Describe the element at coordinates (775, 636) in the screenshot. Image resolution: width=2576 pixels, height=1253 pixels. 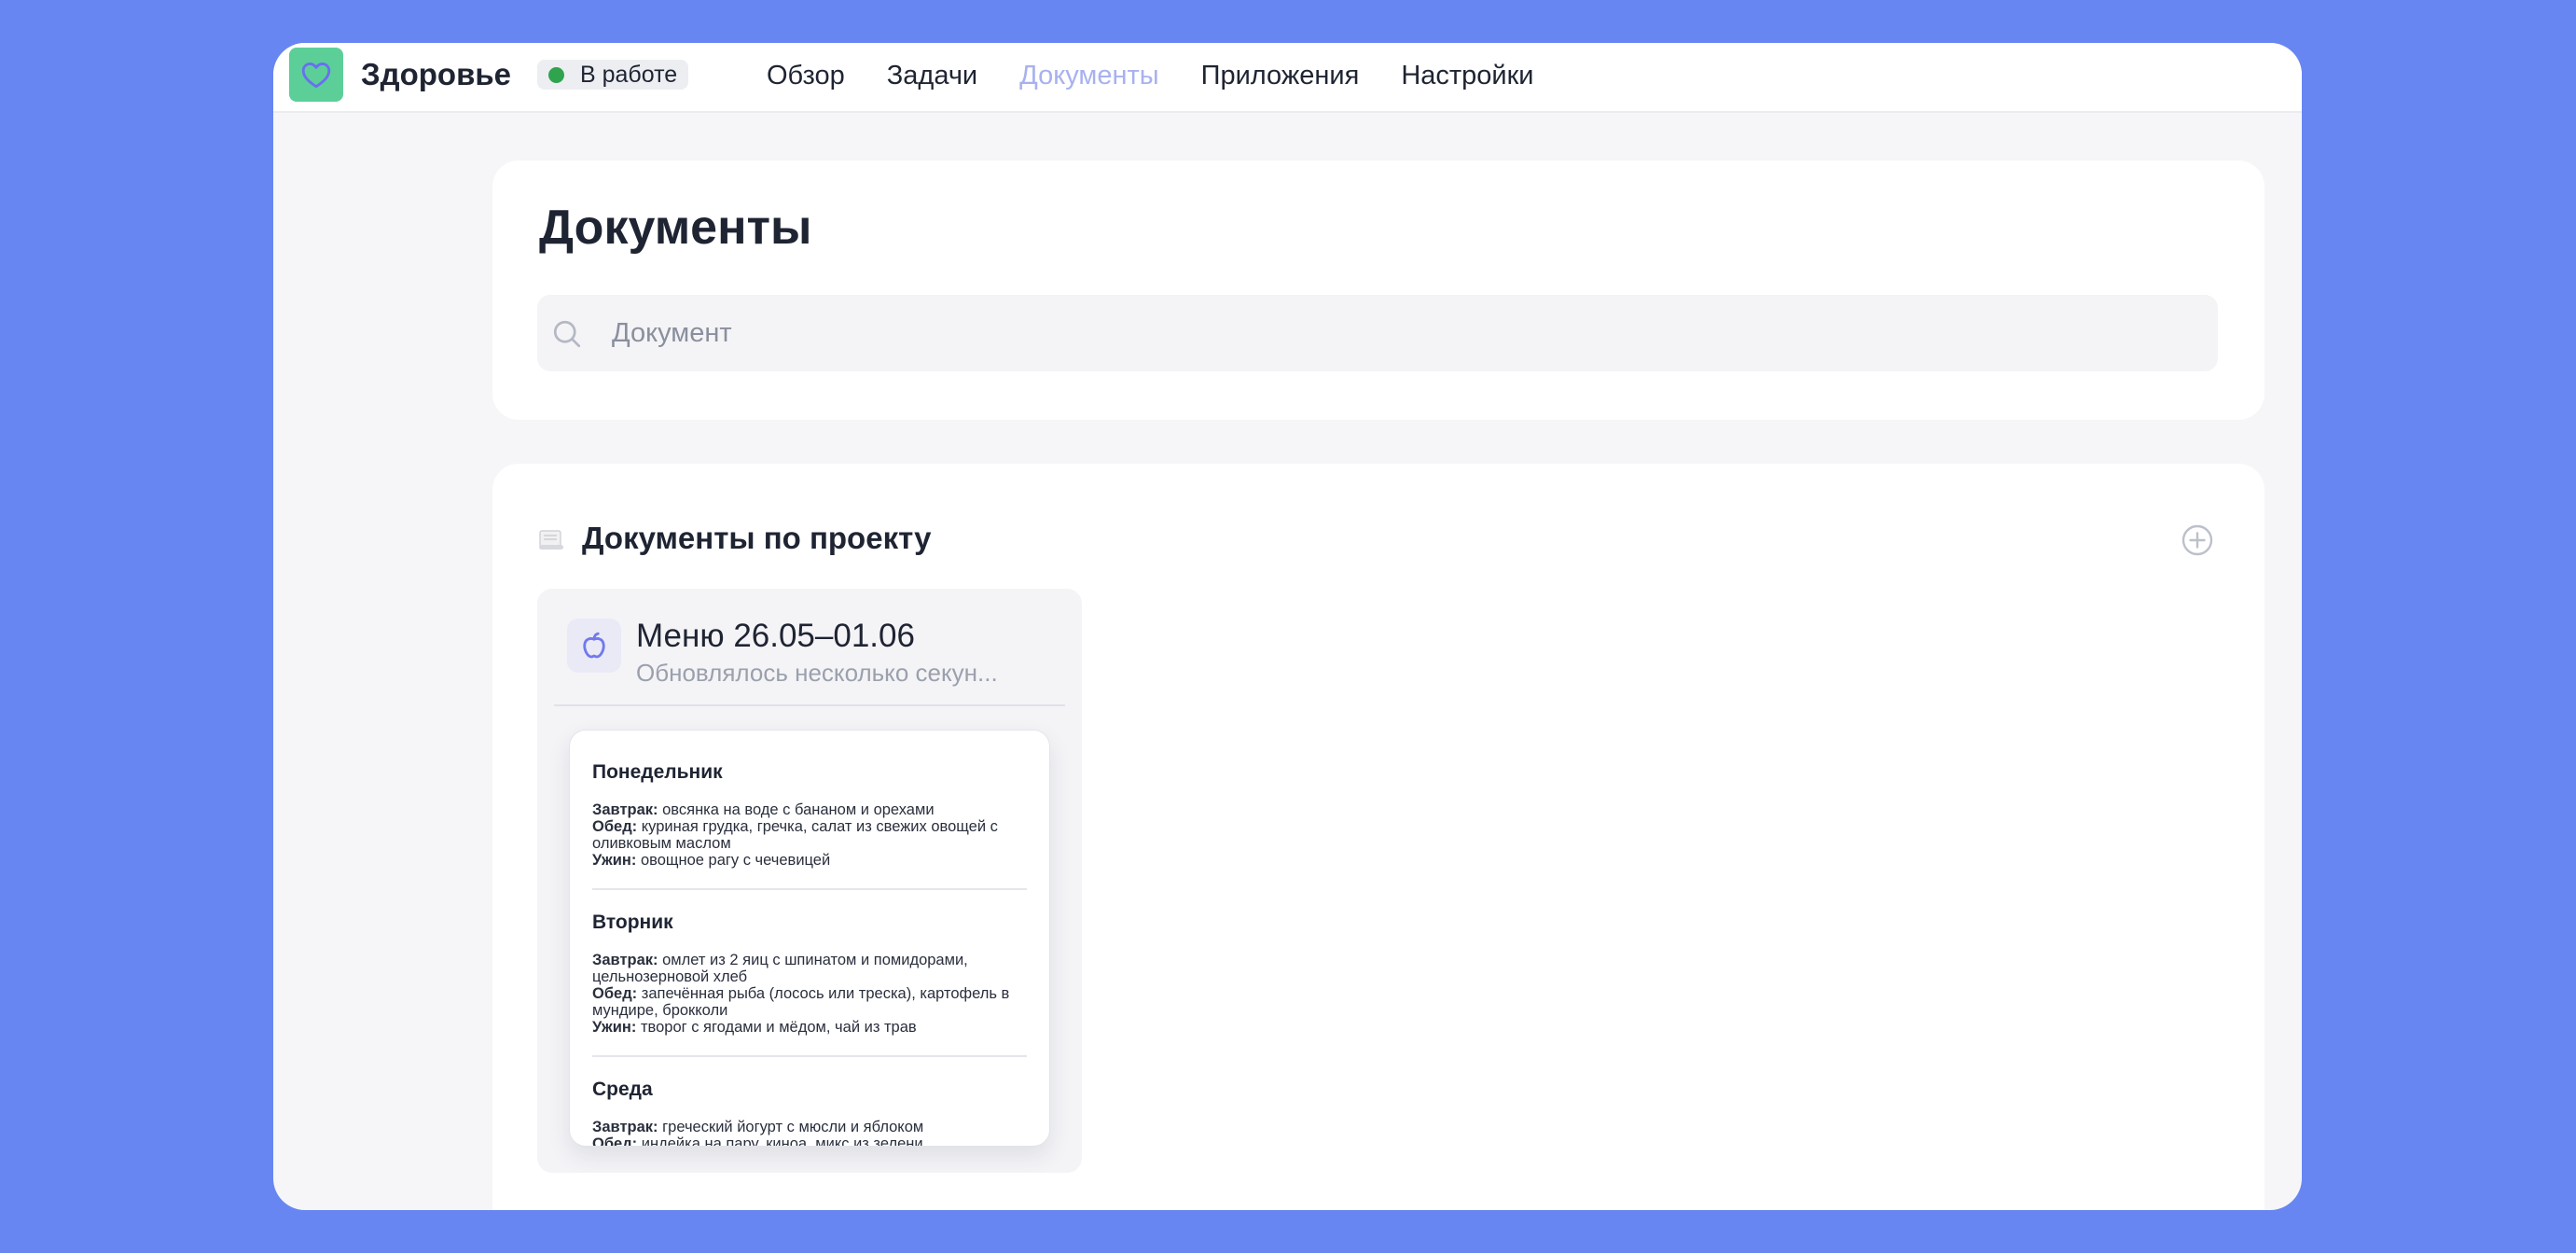
I see `document-title: Меню 26.05–01.06` at that location.